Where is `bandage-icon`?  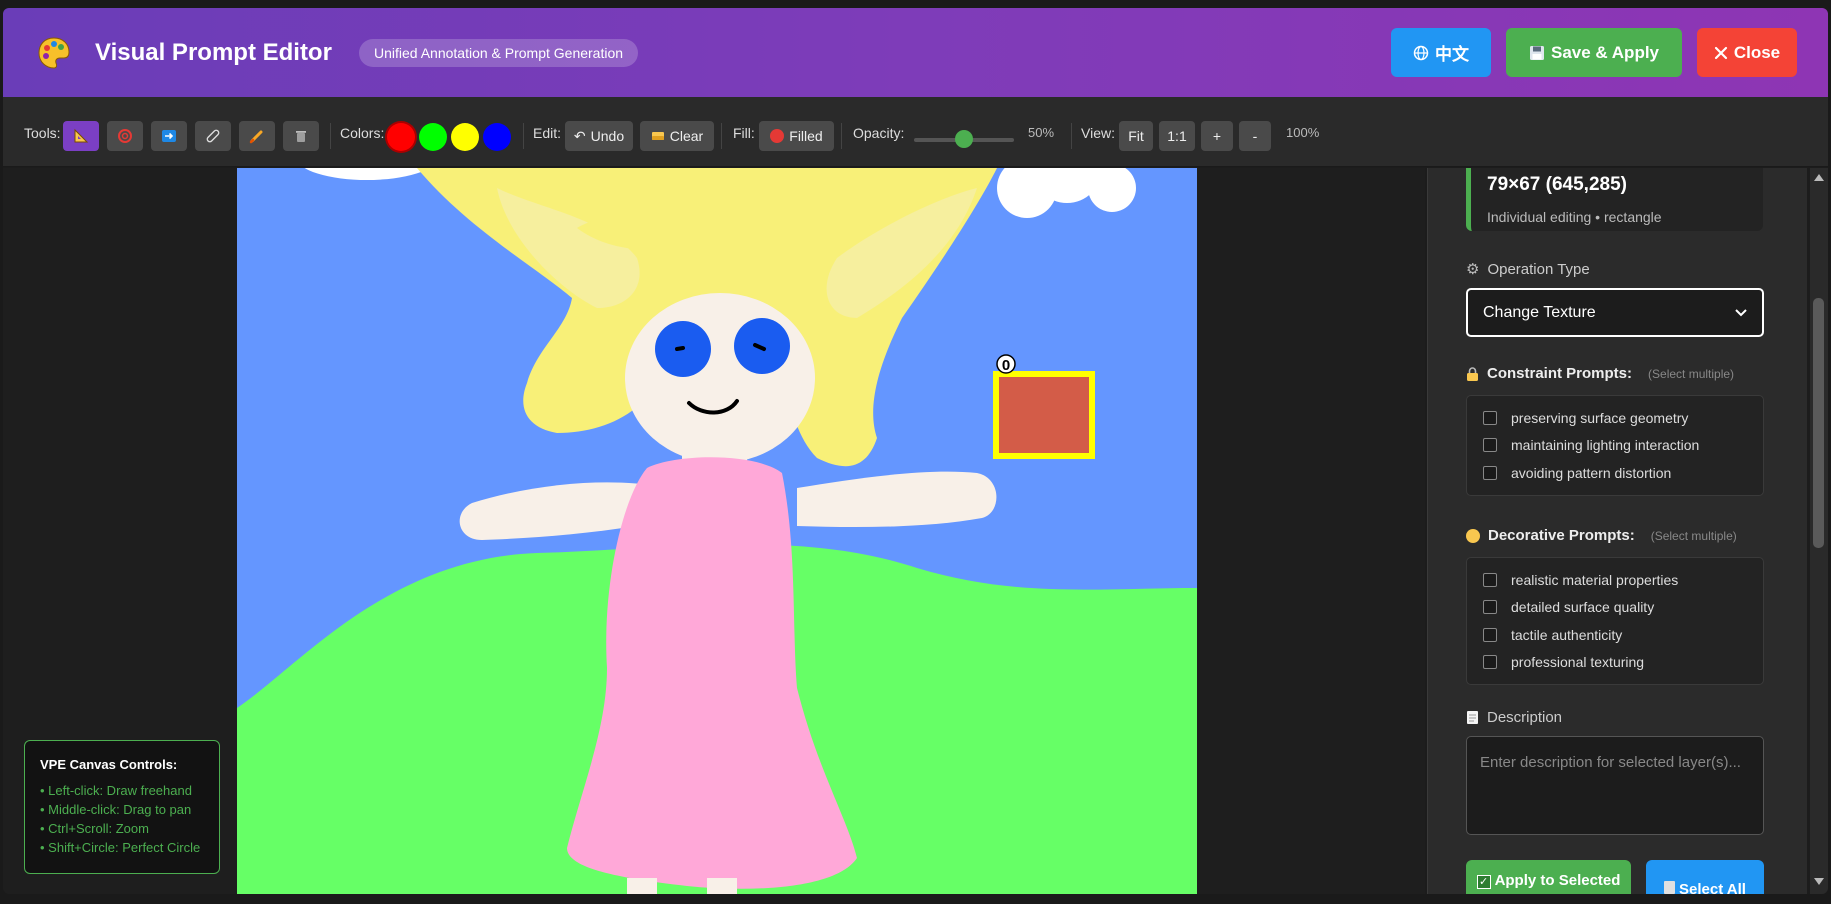 bandage-icon is located at coordinates (213, 136).